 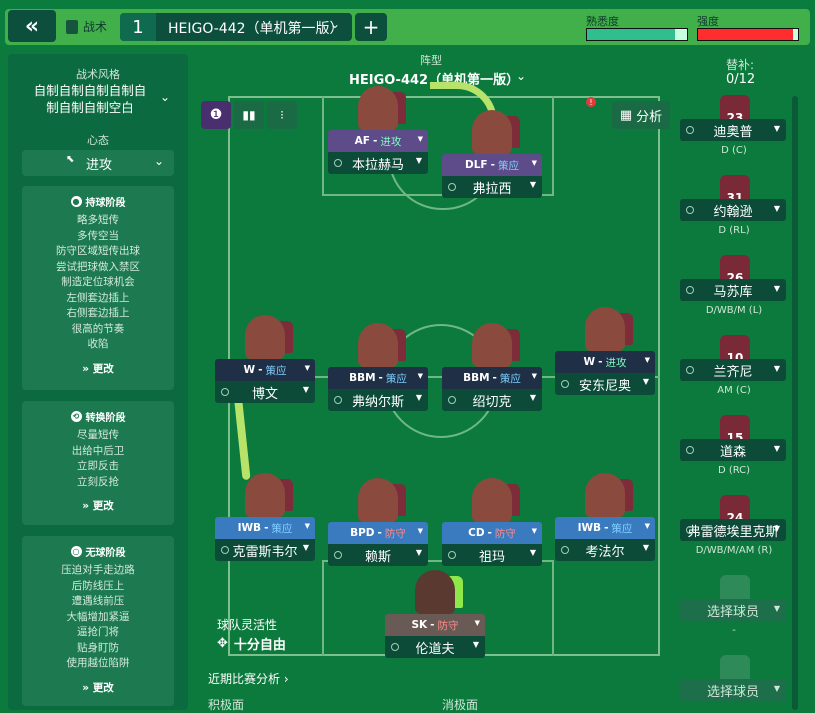 I want to click on player-name-dropdown: 考法尔 ▼, so click(x=605, y=550).